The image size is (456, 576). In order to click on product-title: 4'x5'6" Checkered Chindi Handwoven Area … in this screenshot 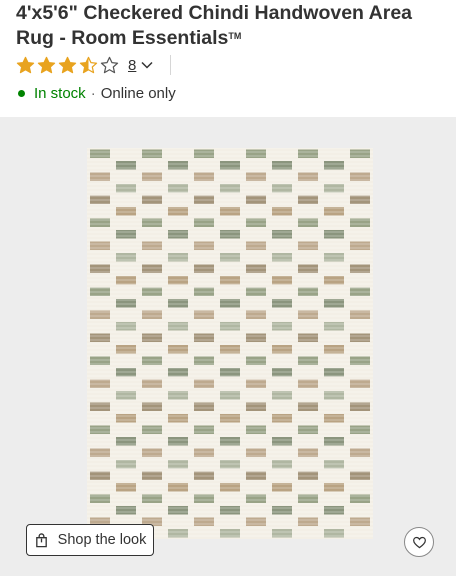, I will do `click(230, 26)`.